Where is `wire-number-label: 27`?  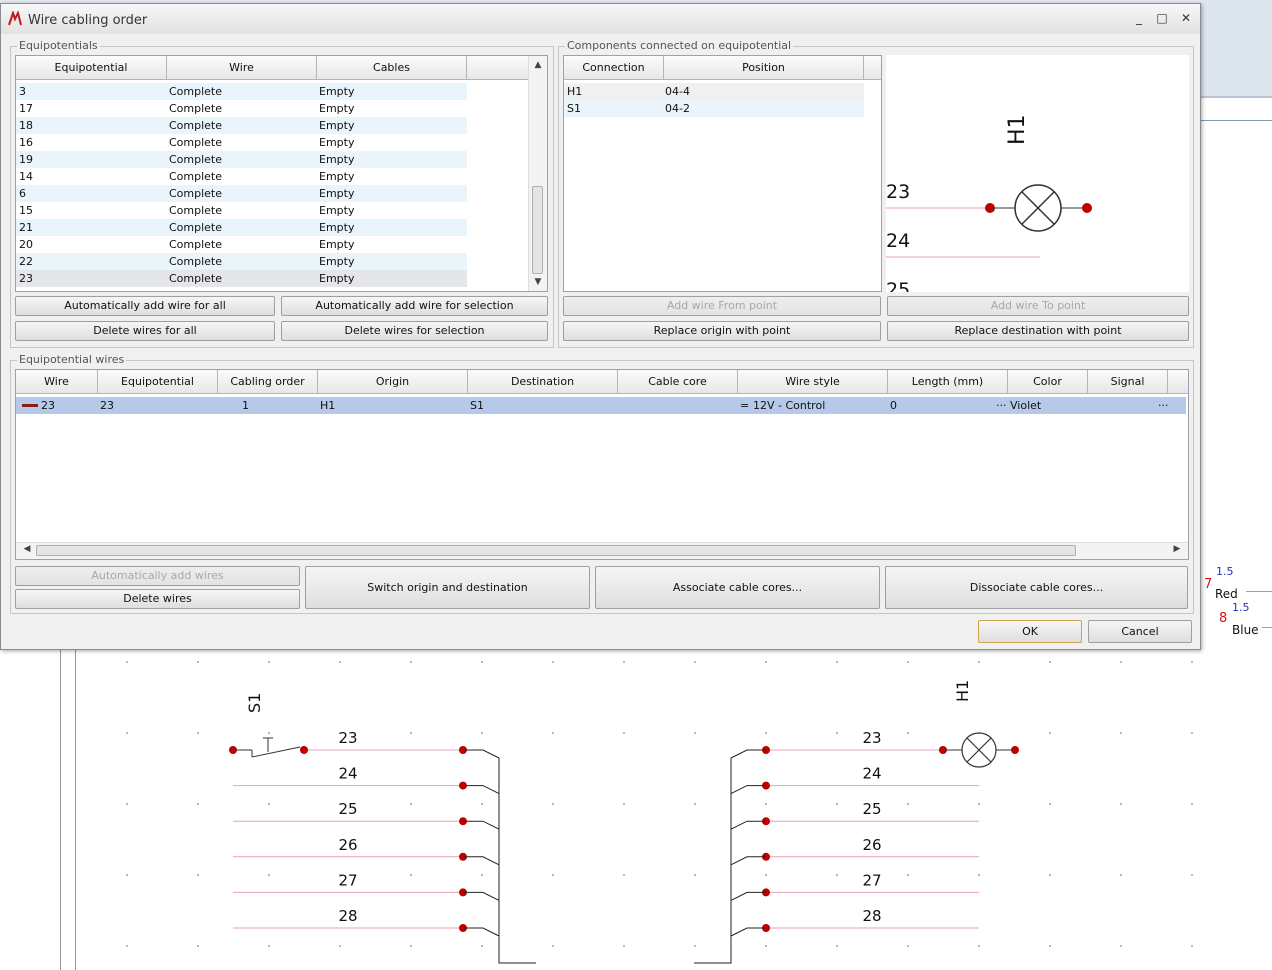
wire-number-label: 27 is located at coordinates (347, 880).